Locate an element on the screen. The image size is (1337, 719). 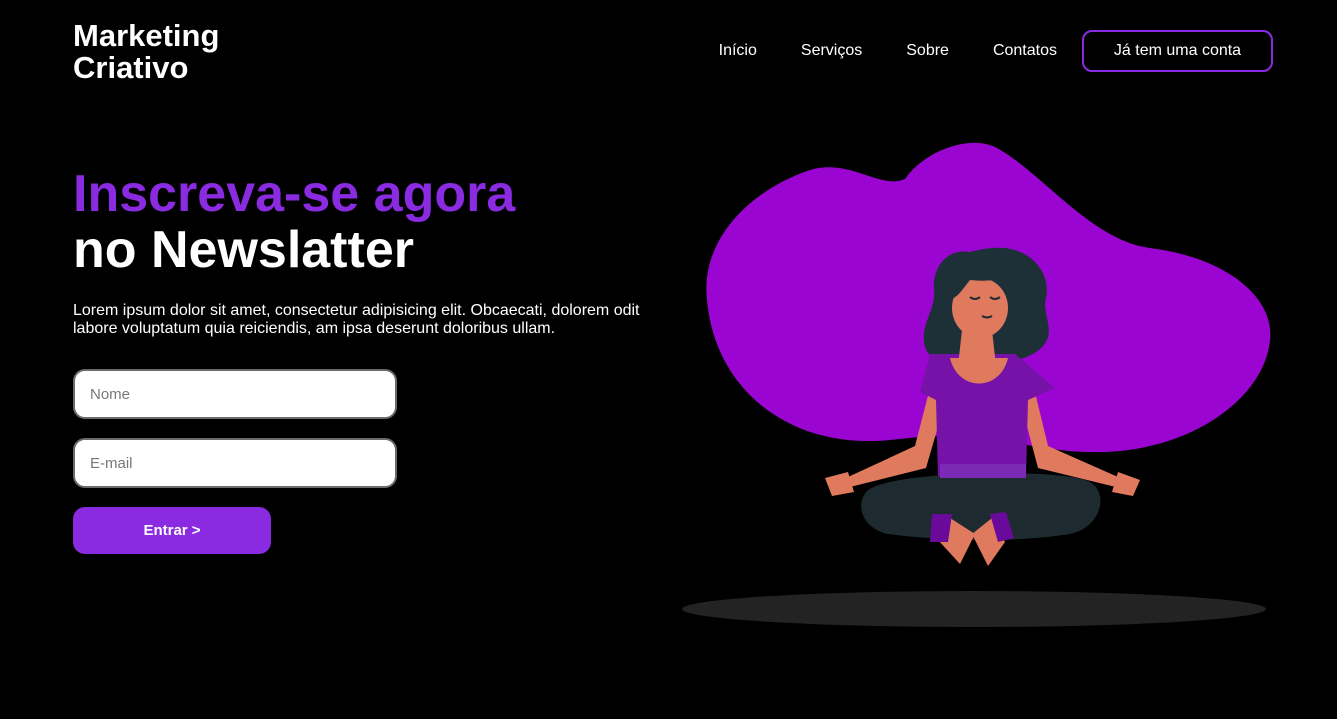
account-button: Já tem uma conta is located at coordinates (1177, 51).